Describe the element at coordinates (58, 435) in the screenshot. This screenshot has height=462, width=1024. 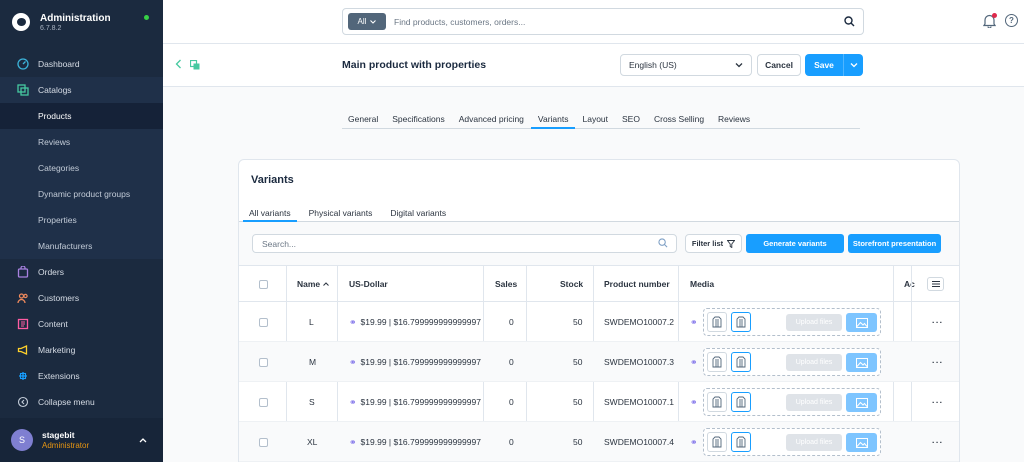
I see `user-name: stagebit` at that location.